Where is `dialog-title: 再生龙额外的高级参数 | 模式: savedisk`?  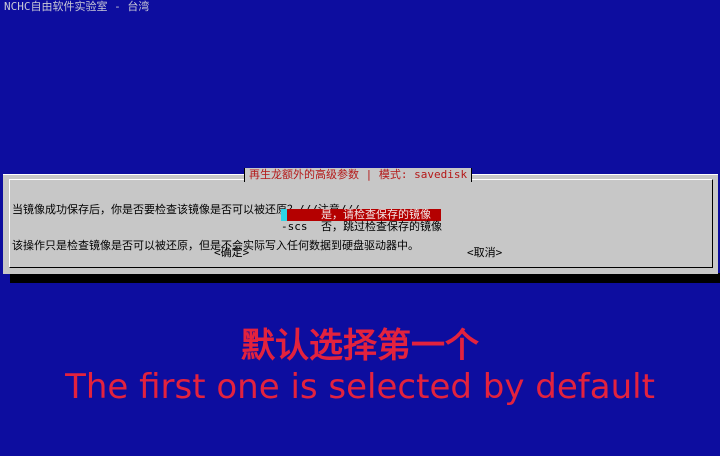
dialog-title: 再生龙额外的高级参数 | 模式: savedisk is located at coordinates (358, 175).